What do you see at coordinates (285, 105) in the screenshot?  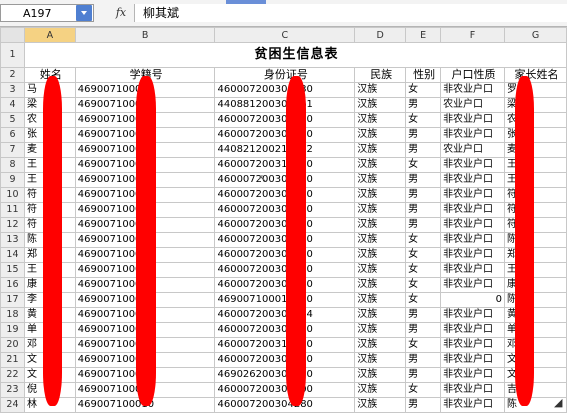 I see `cell: 440881200302261` at bounding box center [285, 105].